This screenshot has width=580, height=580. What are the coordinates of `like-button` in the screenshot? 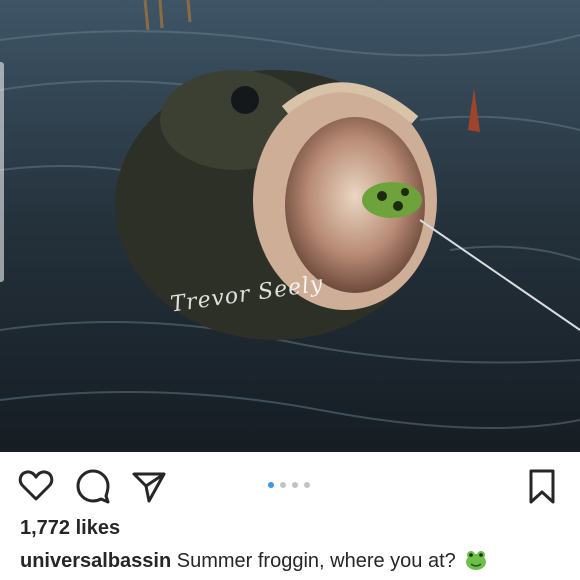 It's located at (36, 486).